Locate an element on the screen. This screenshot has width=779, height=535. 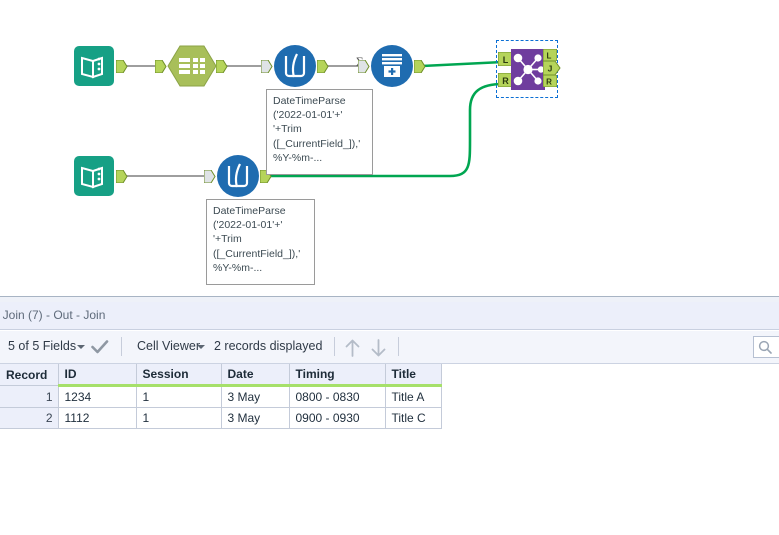
search-icon is located at coordinates (765, 347).